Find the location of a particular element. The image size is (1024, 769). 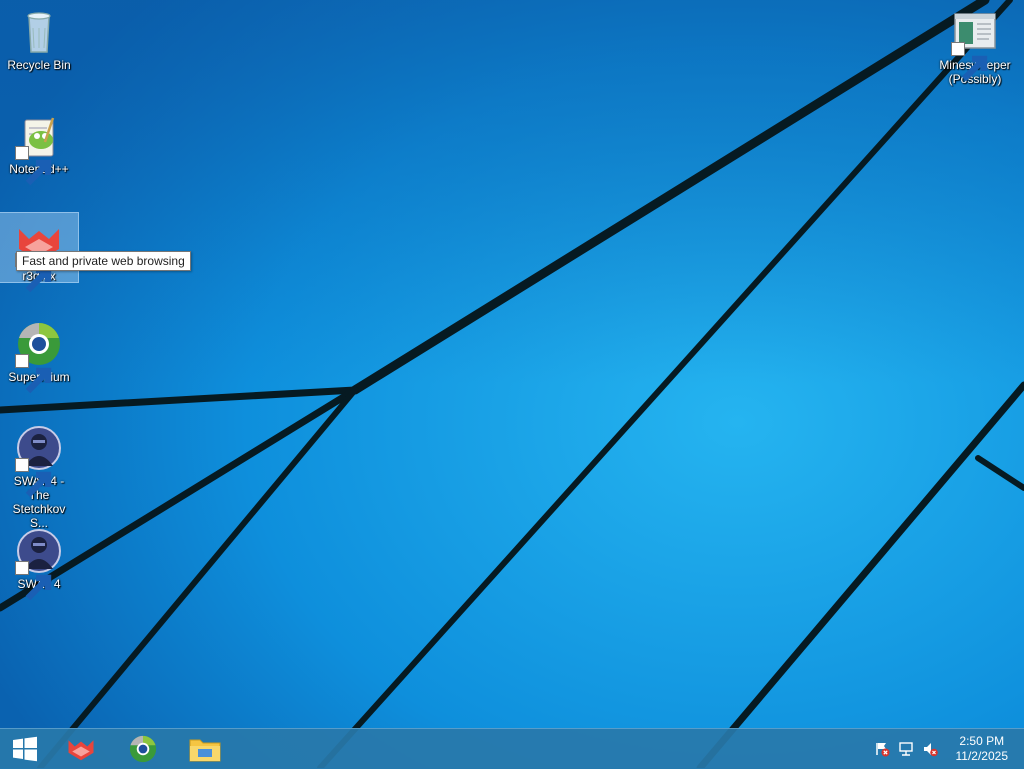

desktop-icon-minesweeper: Minesweeper (Possibly) is located at coordinates (975, 44).